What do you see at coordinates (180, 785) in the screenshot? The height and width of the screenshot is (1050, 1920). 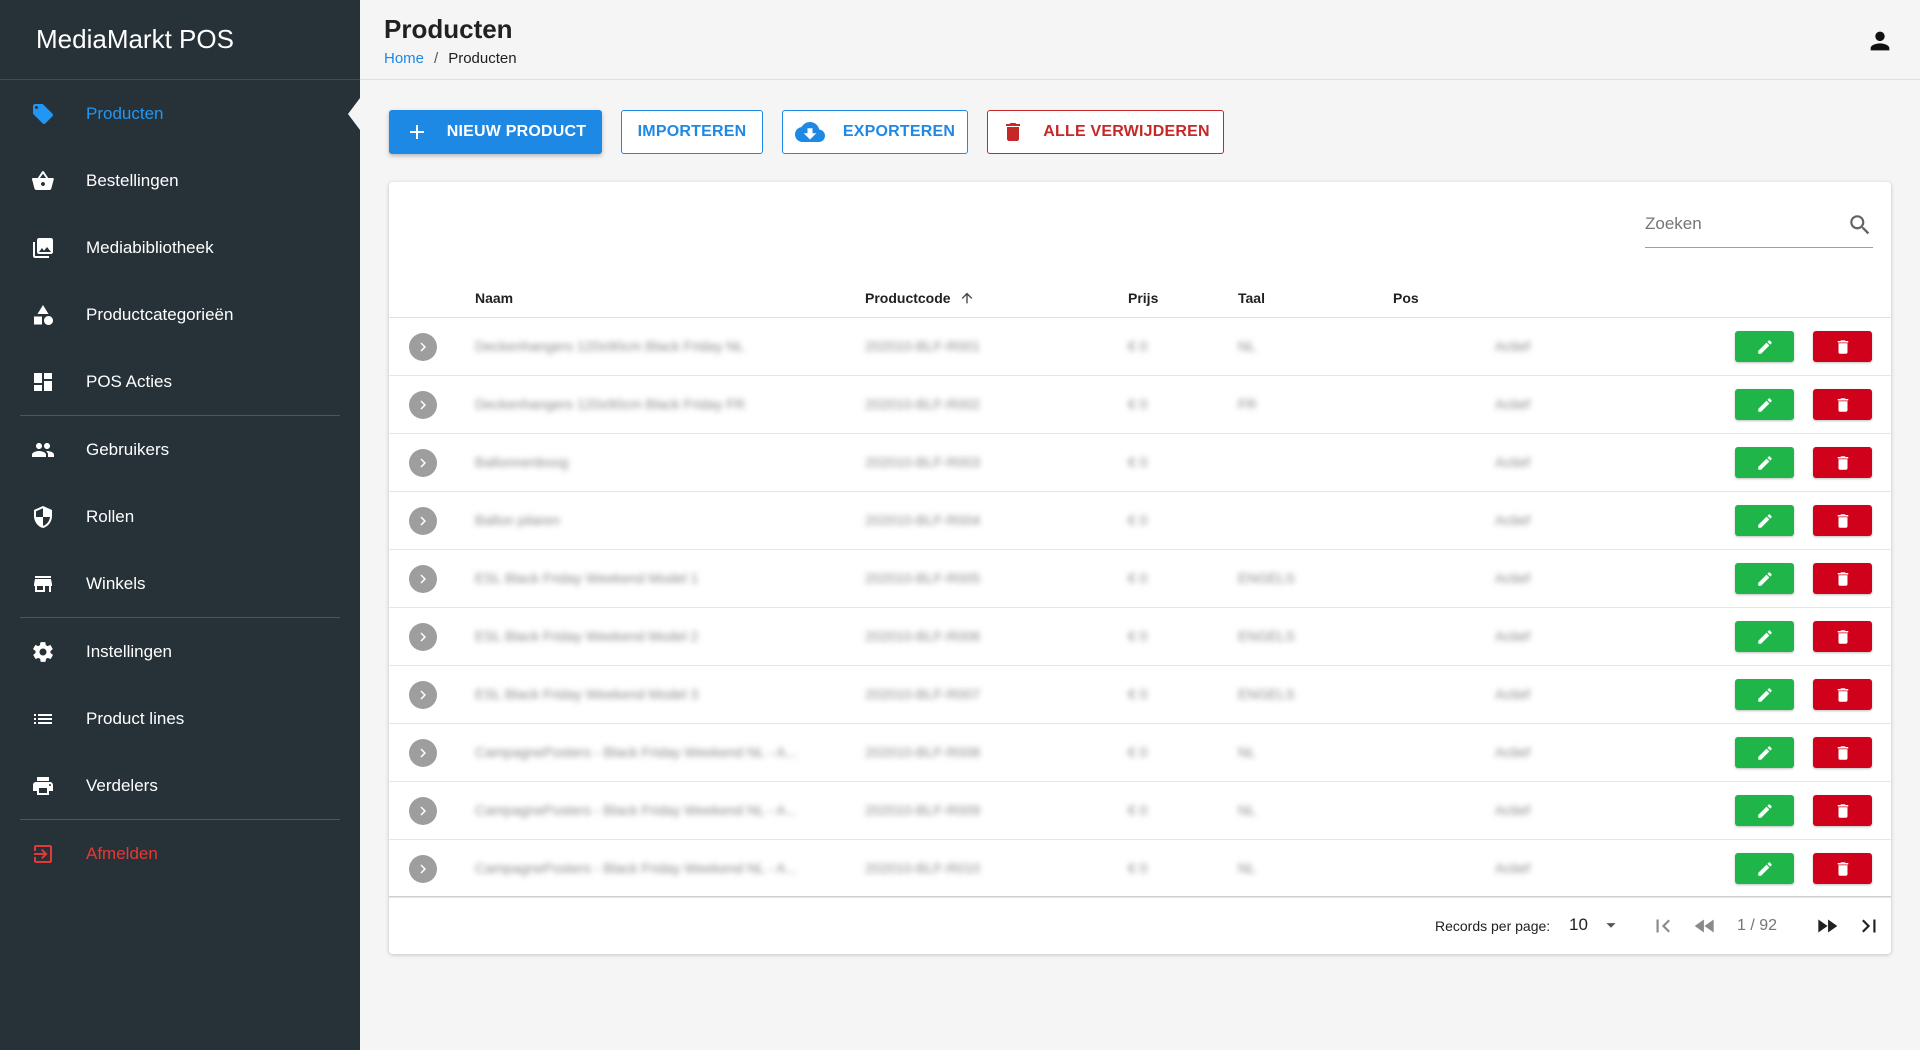 I see `sidebar-item-verdelers: Verdelers` at bounding box center [180, 785].